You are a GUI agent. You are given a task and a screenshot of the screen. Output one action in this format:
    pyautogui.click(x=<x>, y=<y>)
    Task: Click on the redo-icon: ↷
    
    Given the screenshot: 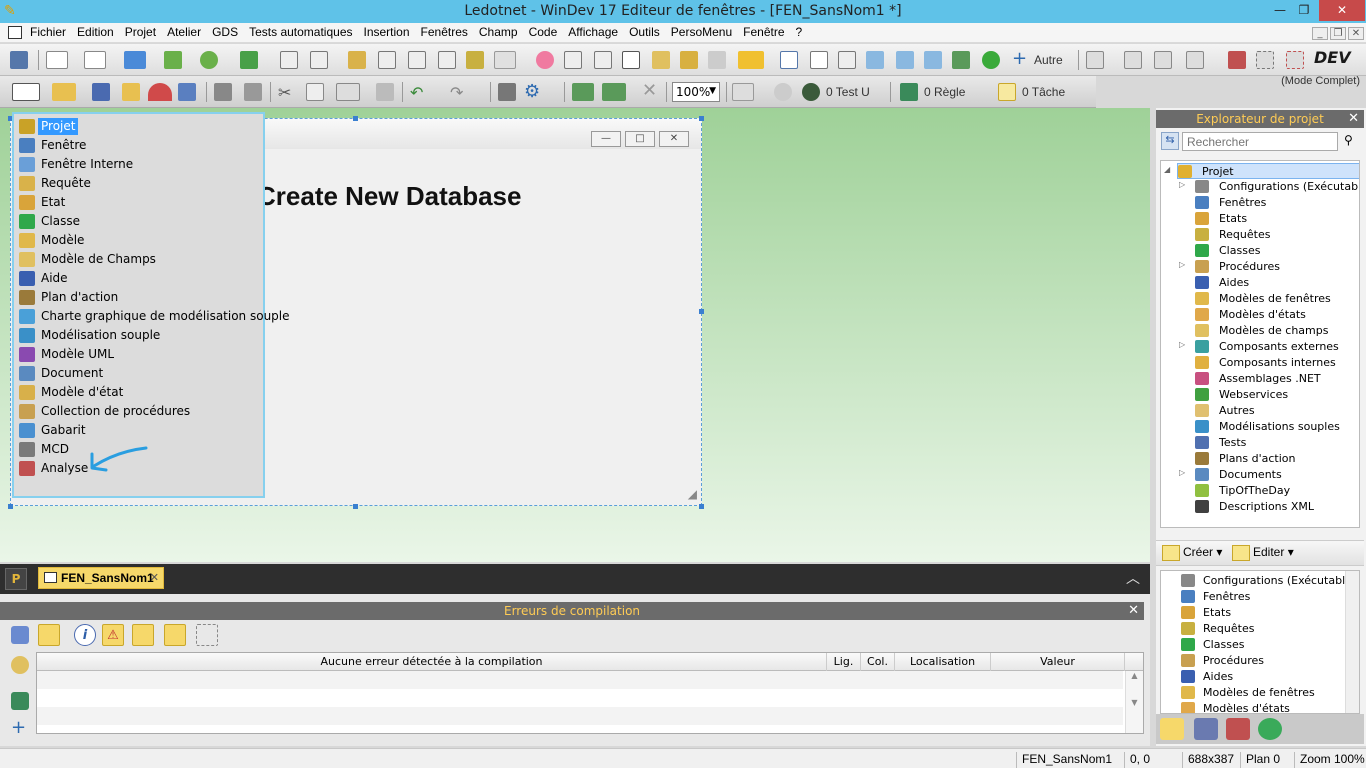 What is the action you would take?
    pyautogui.click(x=462, y=92)
    